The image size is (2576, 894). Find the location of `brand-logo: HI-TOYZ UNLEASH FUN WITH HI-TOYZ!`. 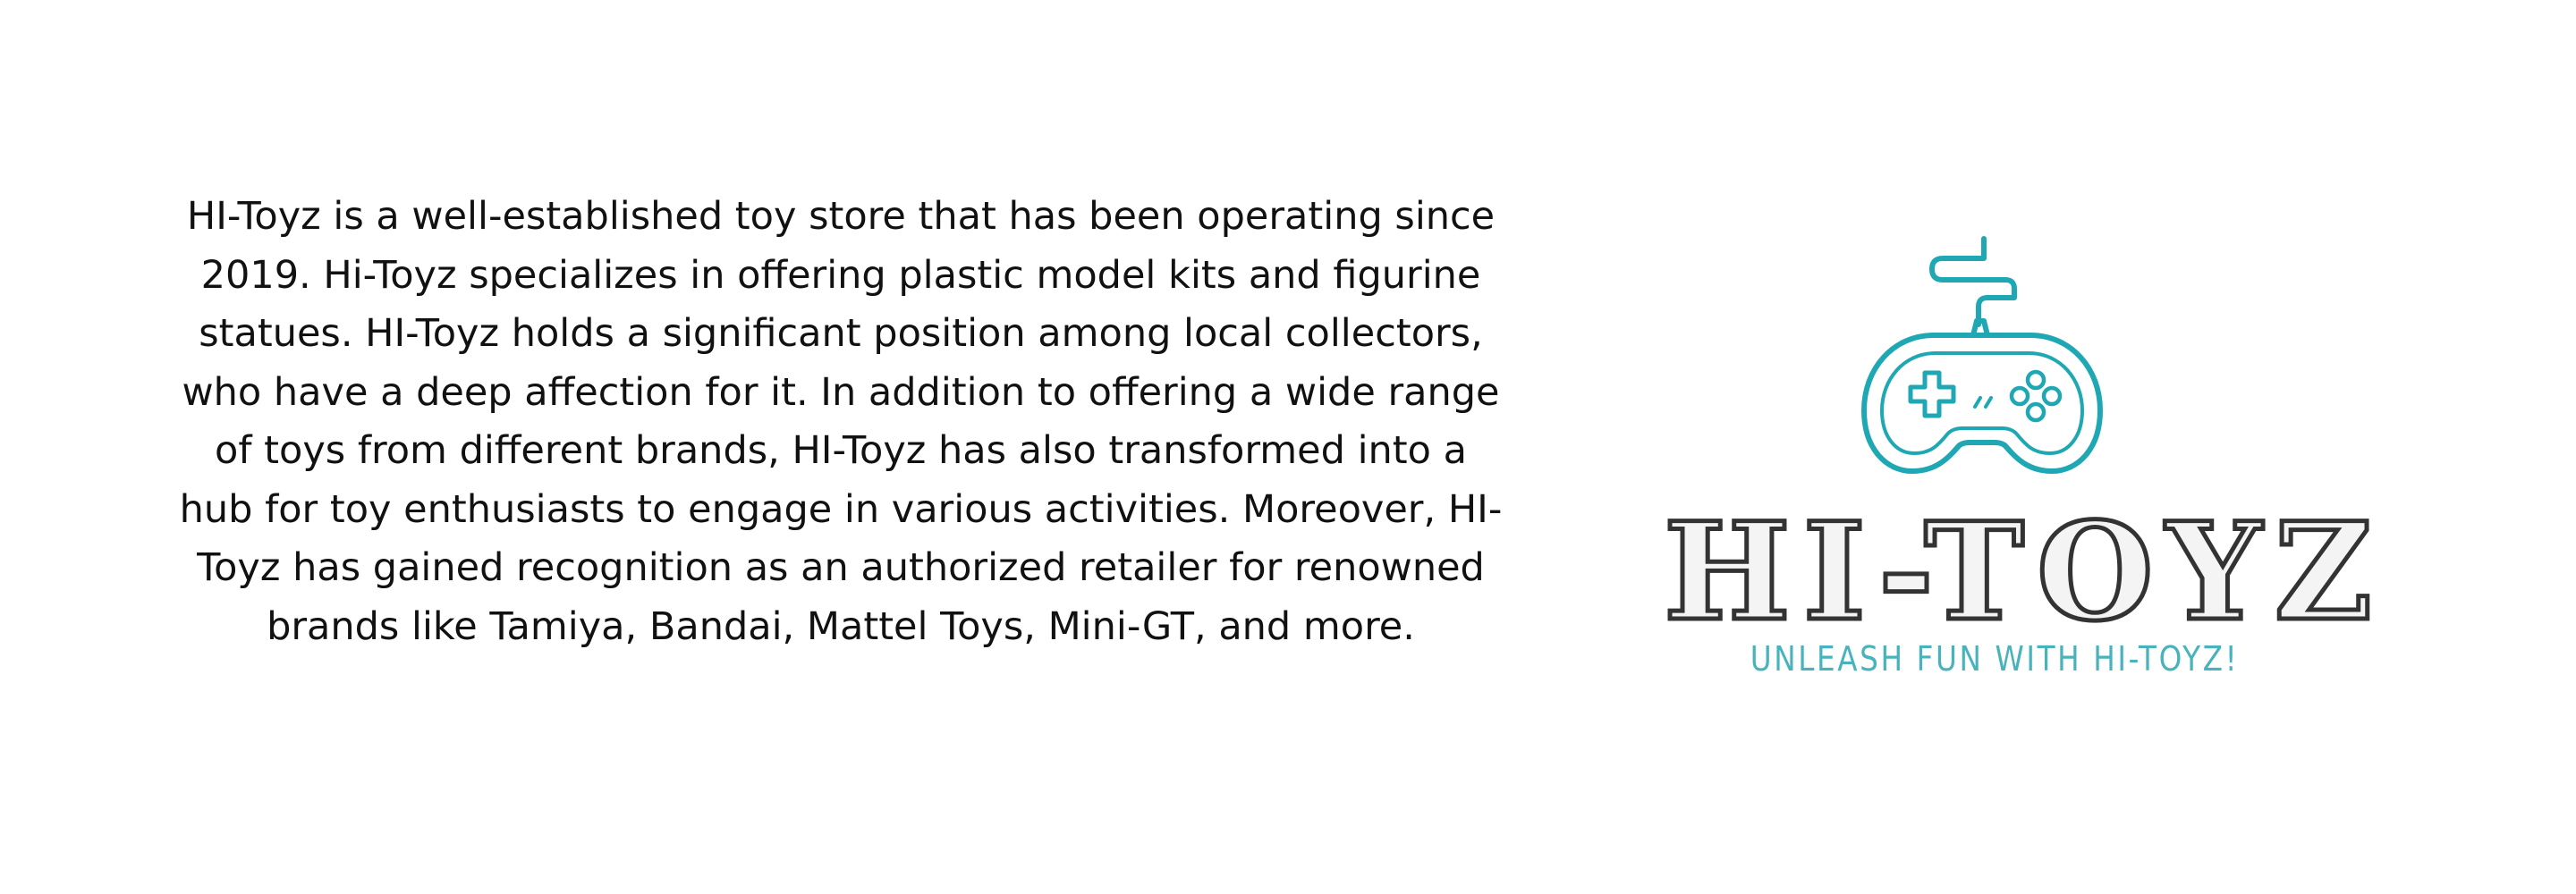

brand-logo: HI-TOYZ UNLEASH FUN WITH HI-TOYZ! is located at coordinates (2023, 461).